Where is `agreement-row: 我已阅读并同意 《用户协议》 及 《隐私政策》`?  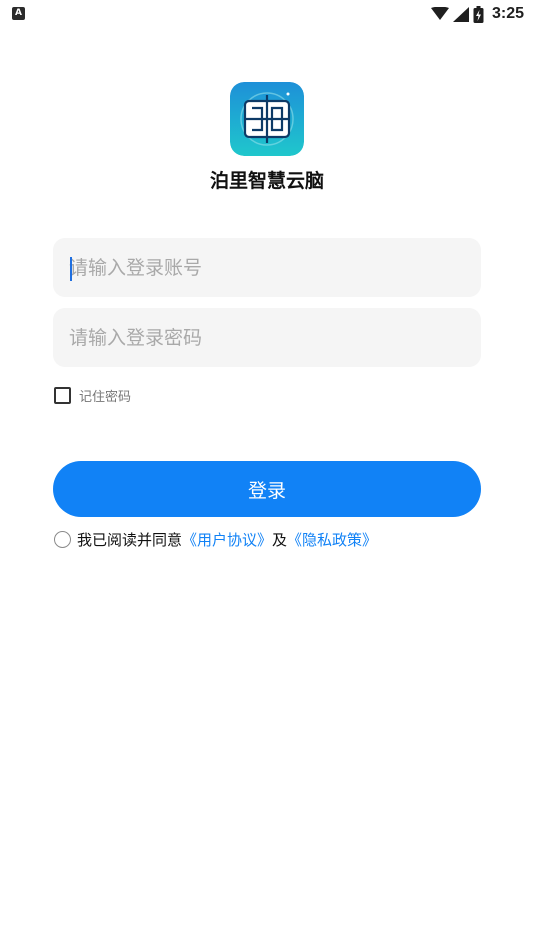 agreement-row: 我已阅读并同意 《用户协议》 及 《隐私政策》 is located at coordinates (215, 539).